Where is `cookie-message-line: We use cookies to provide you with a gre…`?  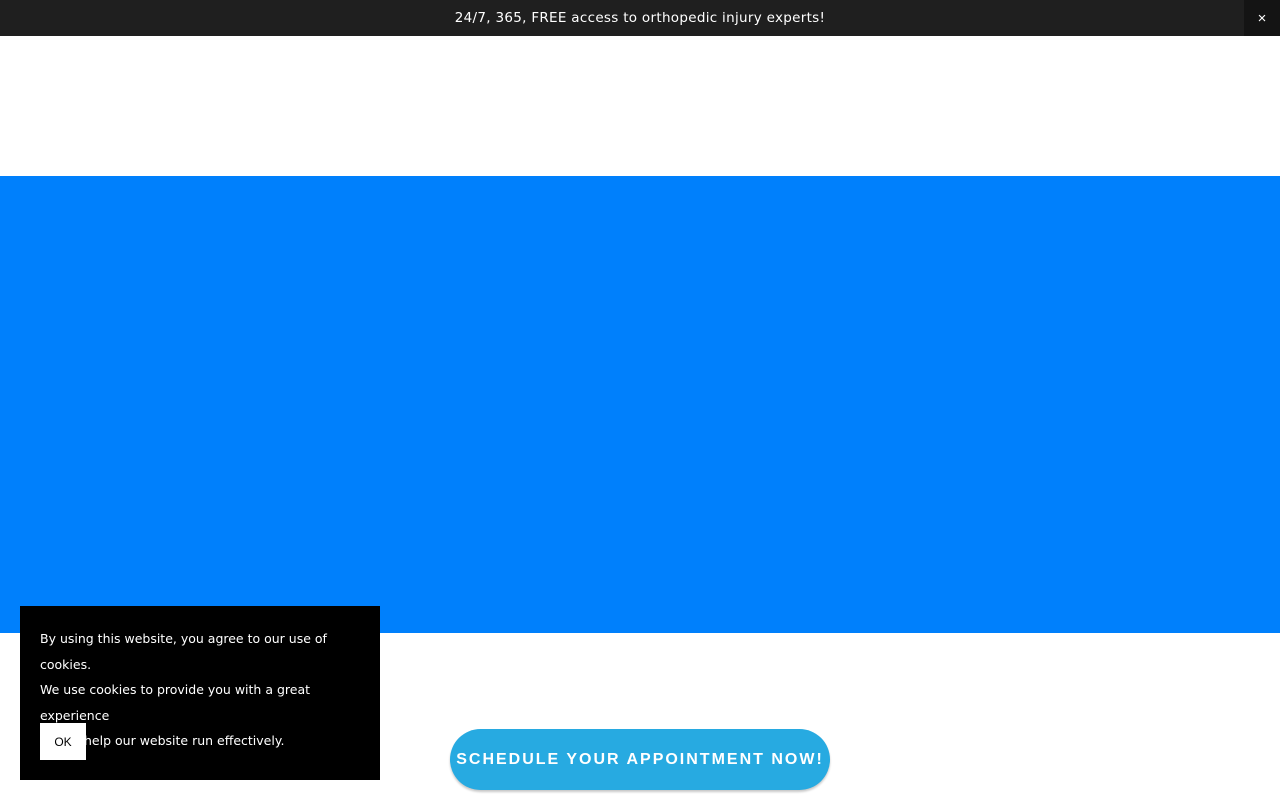 cookie-message-line: We use cookies to provide you with a gre… is located at coordinates (175, 702).